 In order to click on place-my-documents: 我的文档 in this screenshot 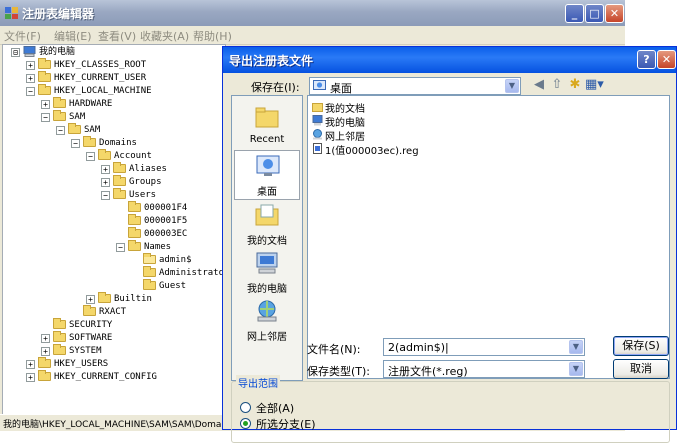, I will do `click(267, 225)`.